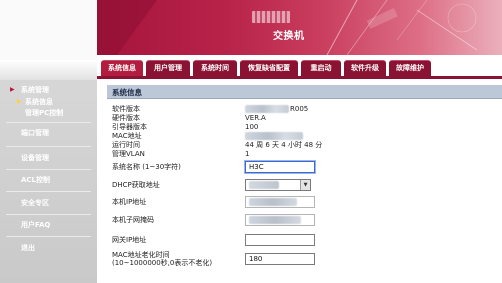  Describe the element at coordinates (255, 118) in the screenshot. I see `value-hardware-version: VER.A` at that location.